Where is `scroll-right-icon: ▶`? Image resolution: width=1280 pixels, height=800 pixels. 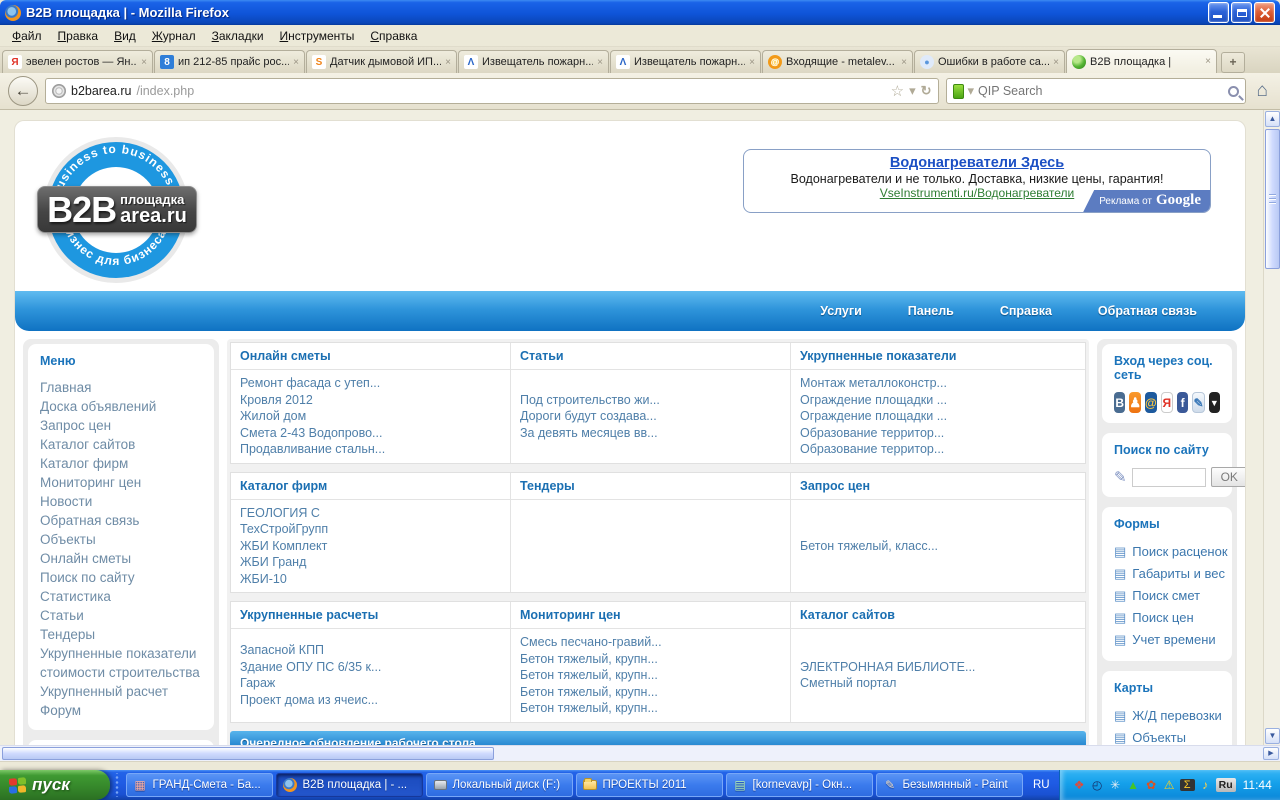
scroll-right-icon: ▶ is located at coordinates (1271, 753).